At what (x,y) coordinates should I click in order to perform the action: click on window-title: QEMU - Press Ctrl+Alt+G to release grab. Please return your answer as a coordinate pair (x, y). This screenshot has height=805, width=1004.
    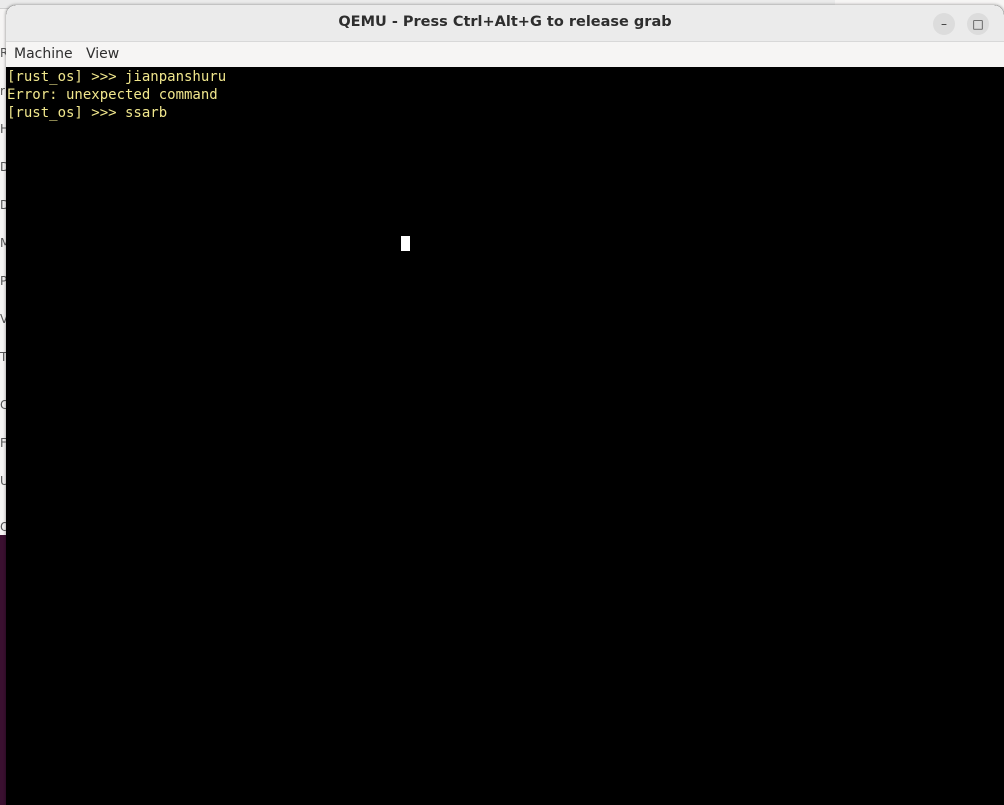
    Looking at the image, I should click on (505, 22).